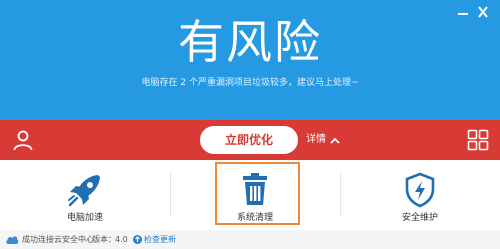  What do you see at coordinates (84, 191) in the screenshot?
I see `rocket-icon` at bounding box center [84, 191].